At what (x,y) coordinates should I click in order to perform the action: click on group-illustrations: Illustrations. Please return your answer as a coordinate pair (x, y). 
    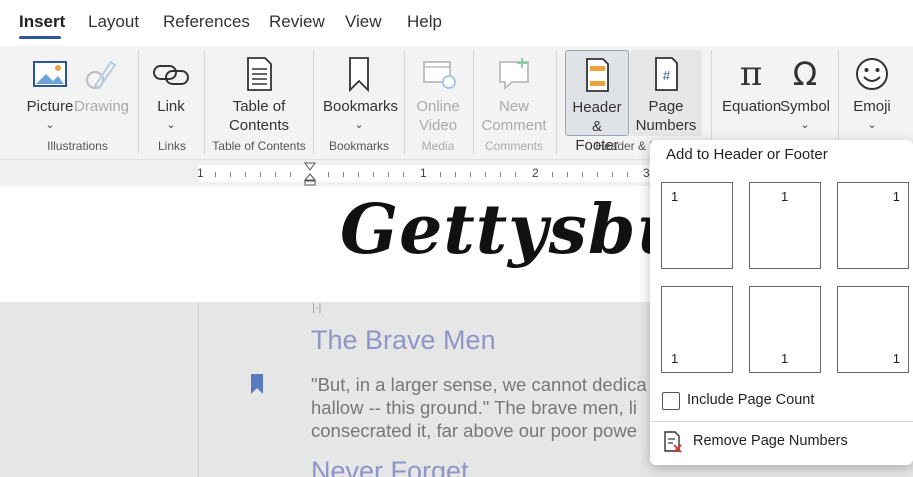
    Looking at the image, I should click on (77, 146).